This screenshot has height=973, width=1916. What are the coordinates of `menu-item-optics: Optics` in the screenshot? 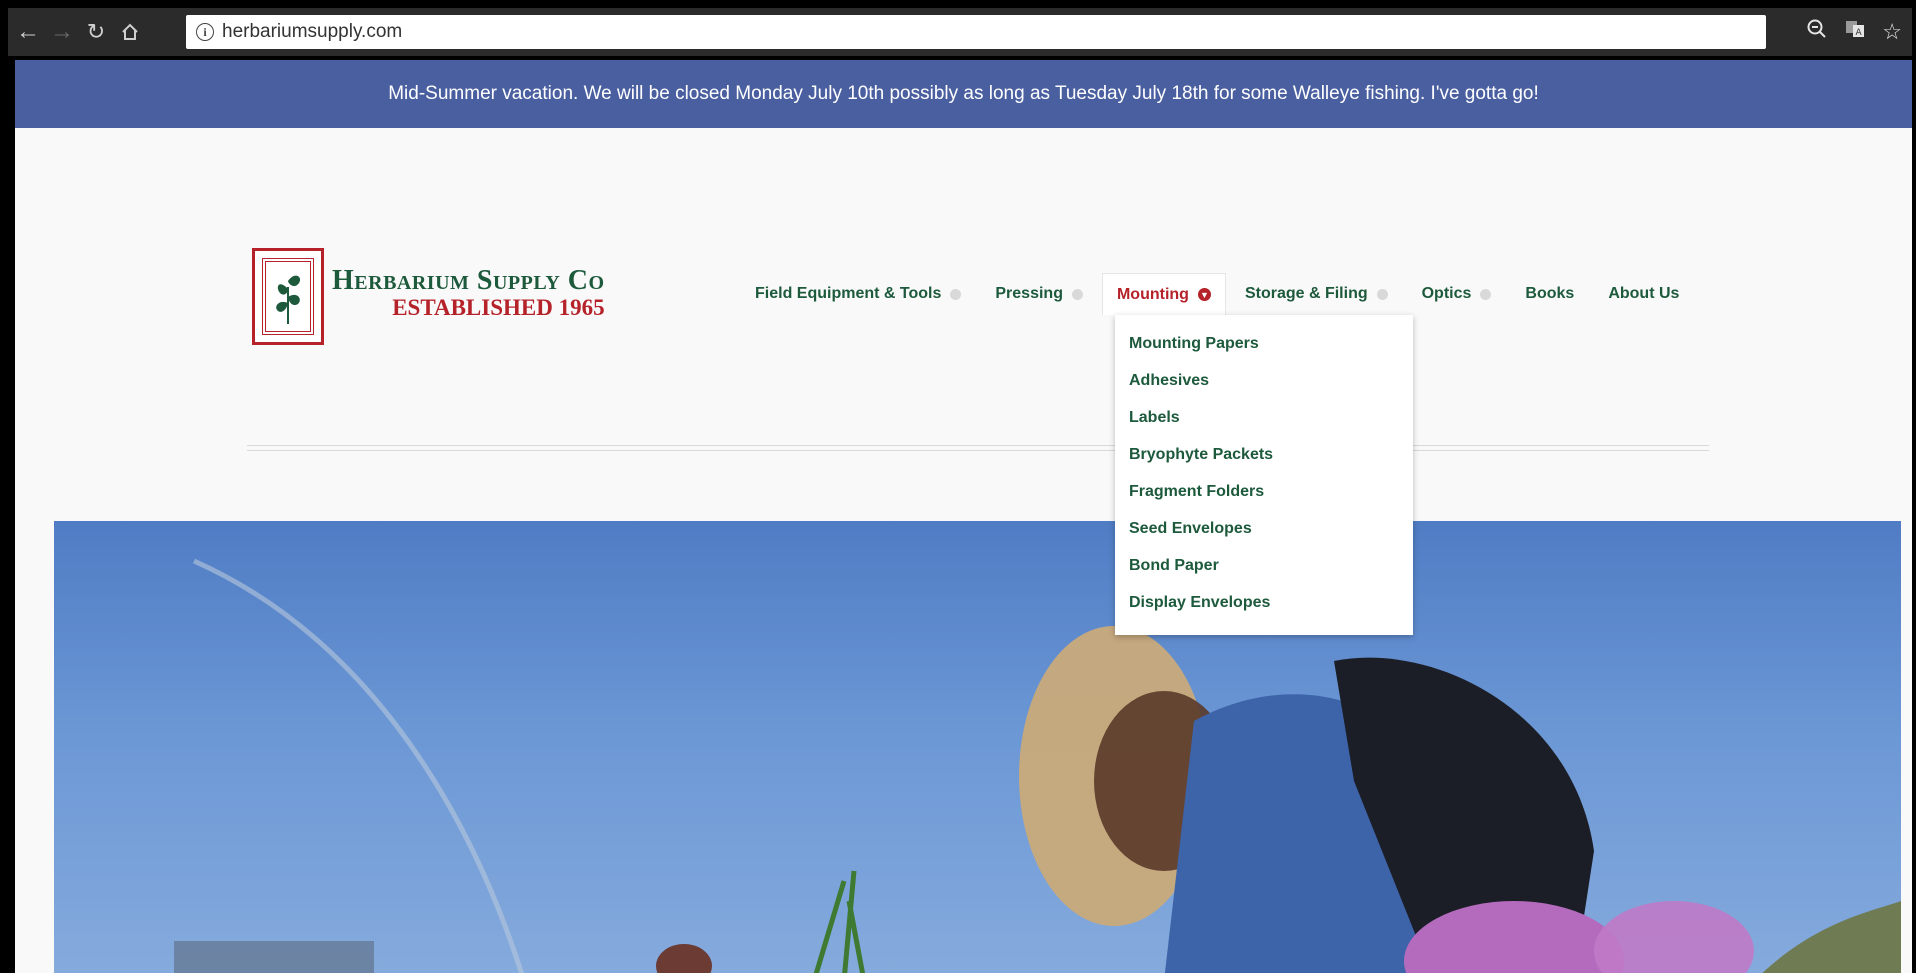 It's located at (1457, 294).